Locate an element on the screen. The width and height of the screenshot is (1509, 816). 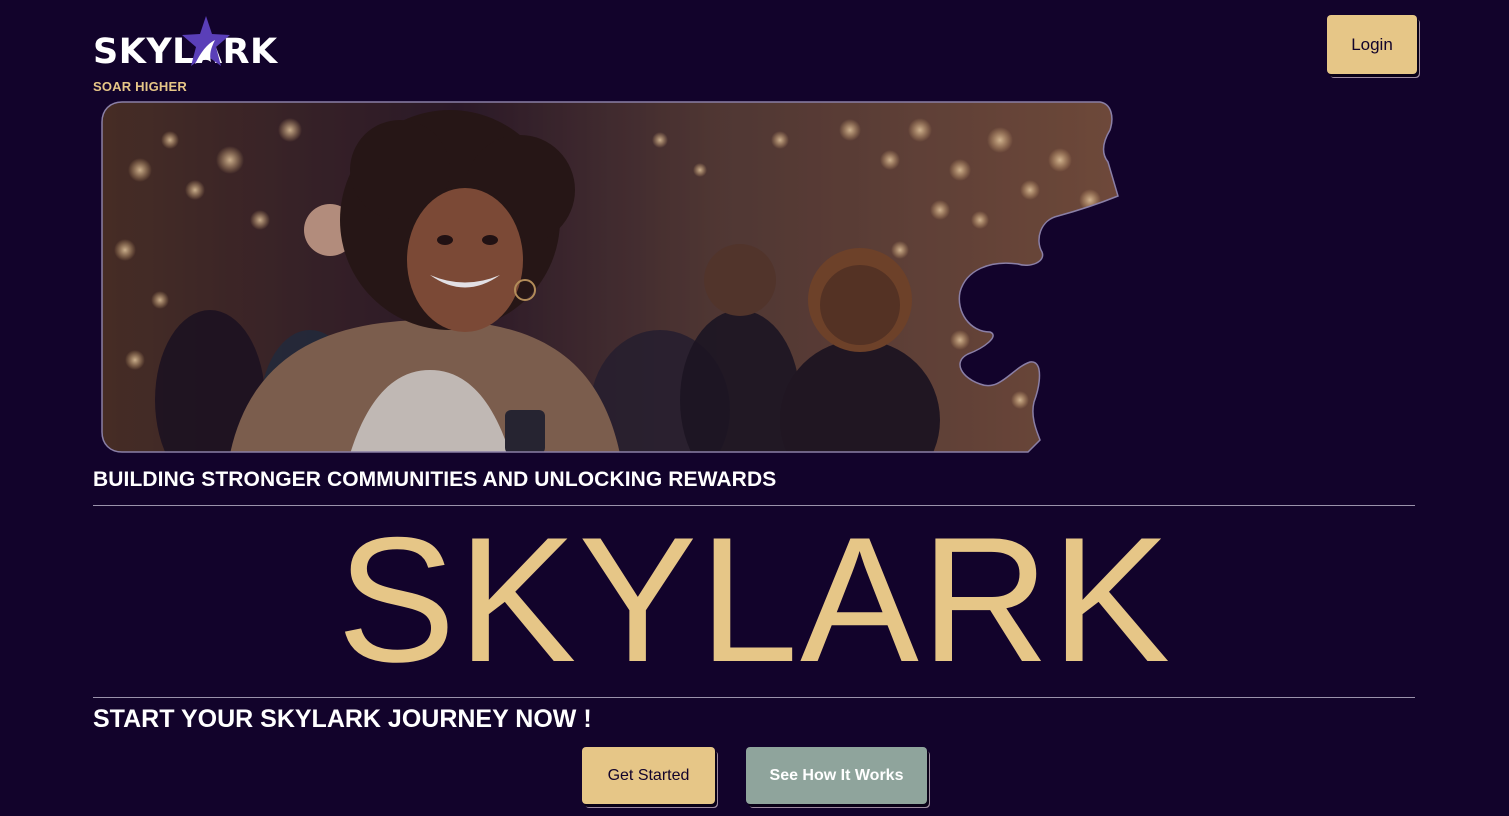
star-bird-icon is located at coordinates (206, 41).